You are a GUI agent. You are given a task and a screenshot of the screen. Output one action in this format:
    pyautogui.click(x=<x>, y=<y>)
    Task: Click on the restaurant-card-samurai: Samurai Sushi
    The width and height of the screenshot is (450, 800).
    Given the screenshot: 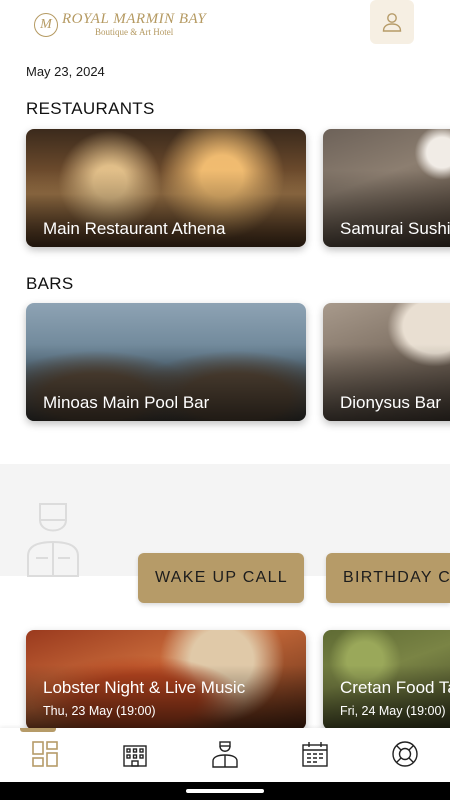 What is the action you would take?
    pyautogui.click(x=386, y=188)
    